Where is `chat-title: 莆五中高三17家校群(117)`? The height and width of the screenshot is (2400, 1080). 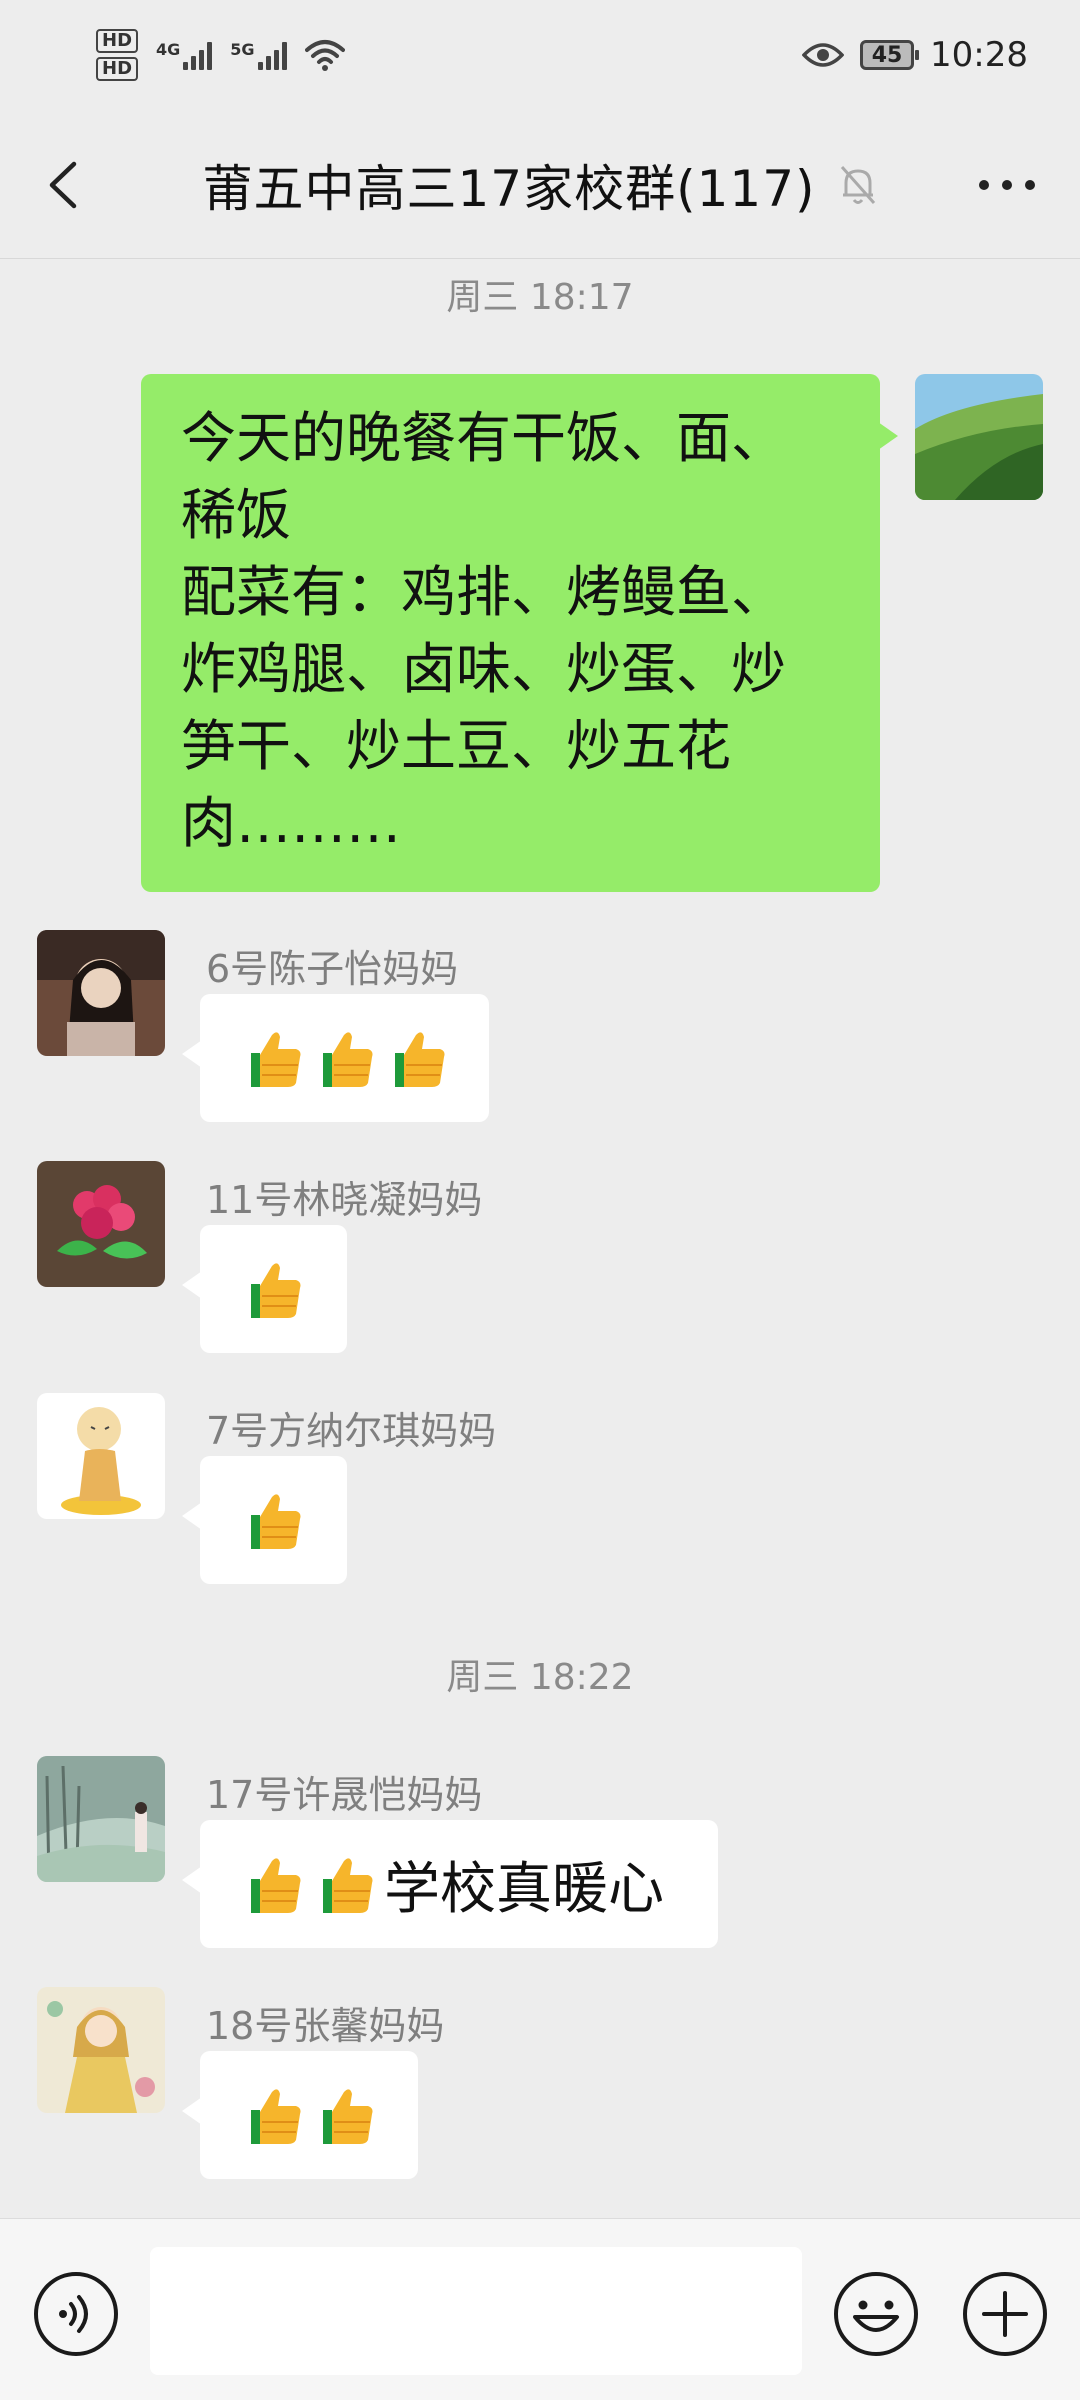 chat-title: 莆五中高三17家校群(117) is located at coordinates (509, 189).